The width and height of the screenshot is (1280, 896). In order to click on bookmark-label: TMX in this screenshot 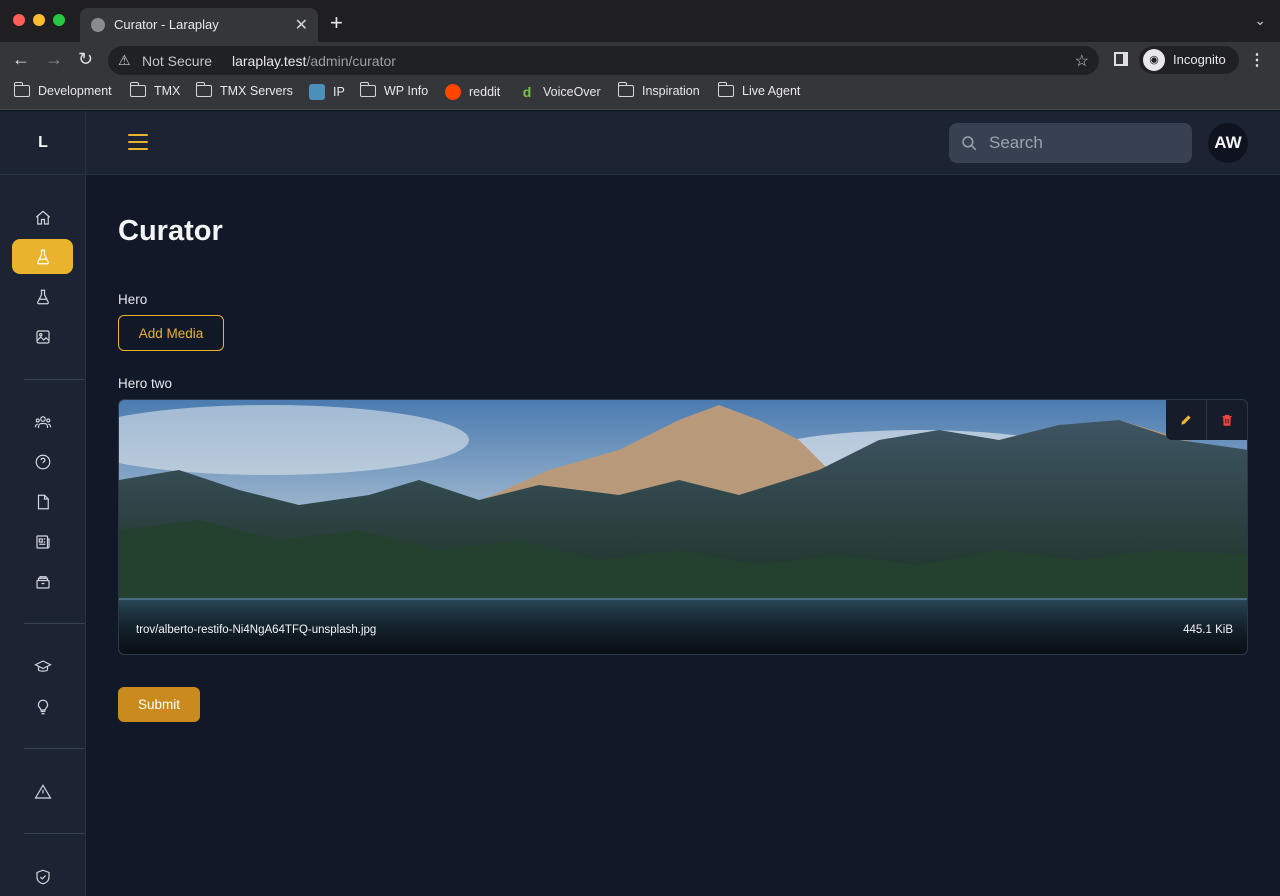, I will do `click(167, 91)`.